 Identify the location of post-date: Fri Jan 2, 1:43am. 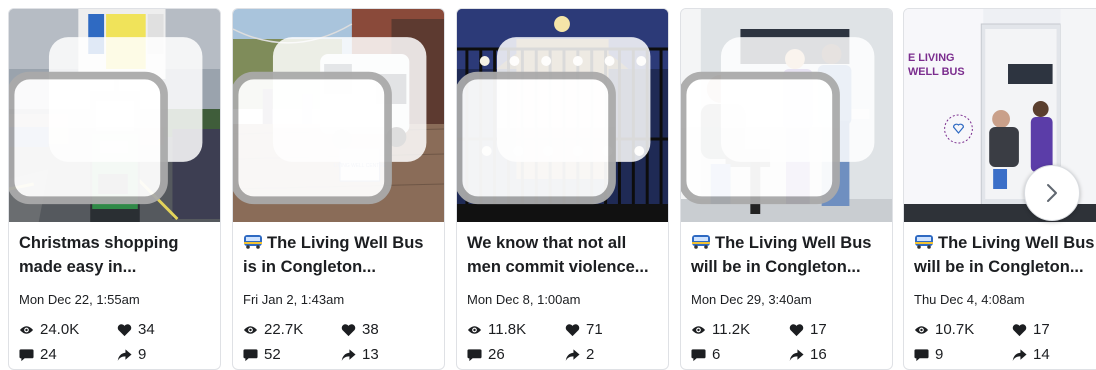
(294, 299).